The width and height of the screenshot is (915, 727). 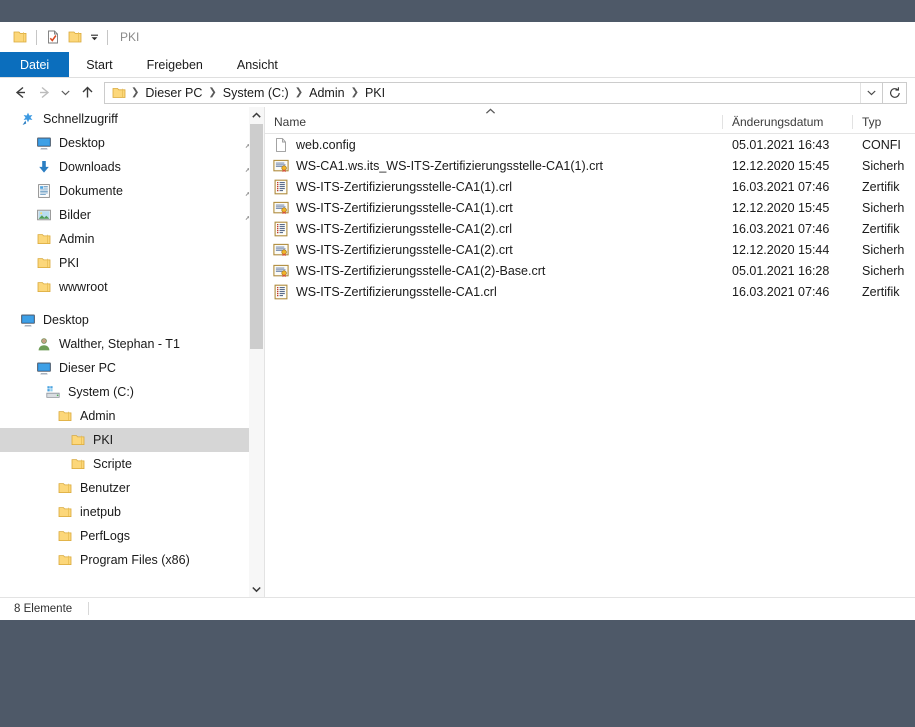 What do you see at coordinates (781, 291) in the screenshot?
I see `cell-date: 16.03.2021 07:46` at bounding box center [781, 291].